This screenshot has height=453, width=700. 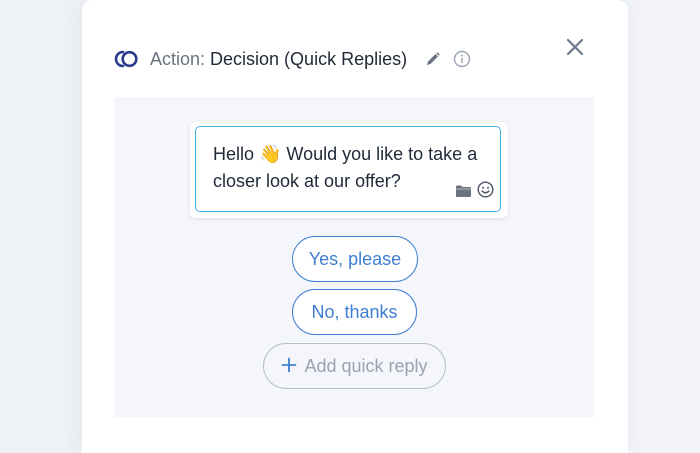 I want to click on pencil-icon, so click(x=433, y=59).